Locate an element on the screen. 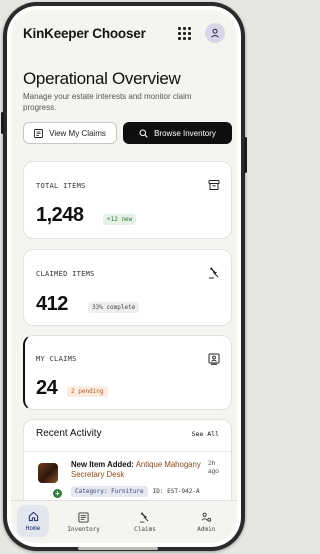 This screenshot has height=554, width=320. pending-claims-badge: 2 pending is located at coordinates (87, 391).